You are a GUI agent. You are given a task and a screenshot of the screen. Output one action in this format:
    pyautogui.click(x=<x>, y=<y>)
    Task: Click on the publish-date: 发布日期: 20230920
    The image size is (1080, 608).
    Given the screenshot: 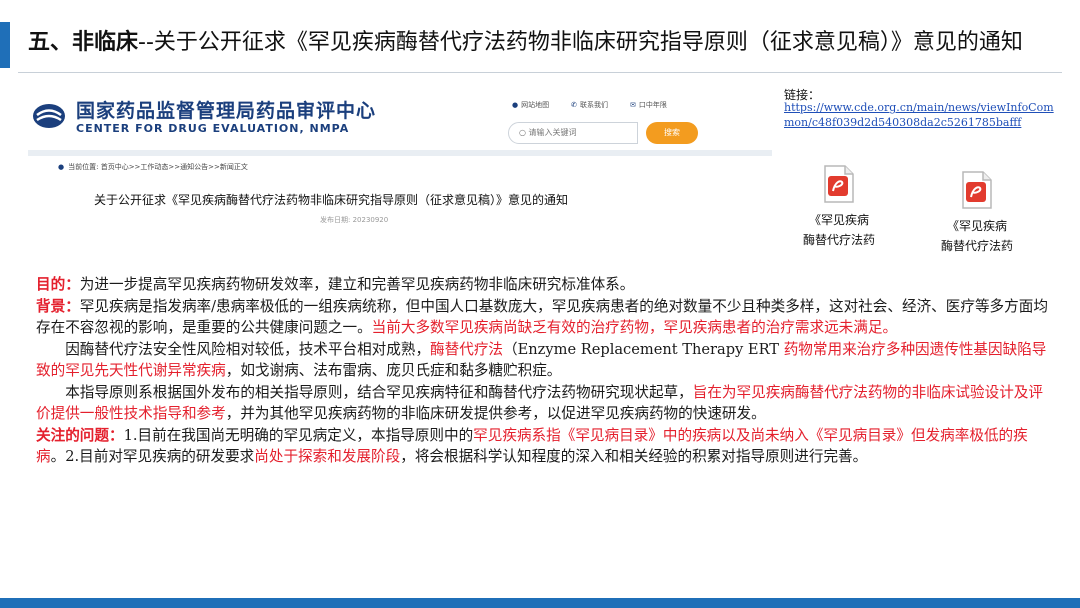 What is the action you would take?
    pyautogui.click(x=354, y=220)
    